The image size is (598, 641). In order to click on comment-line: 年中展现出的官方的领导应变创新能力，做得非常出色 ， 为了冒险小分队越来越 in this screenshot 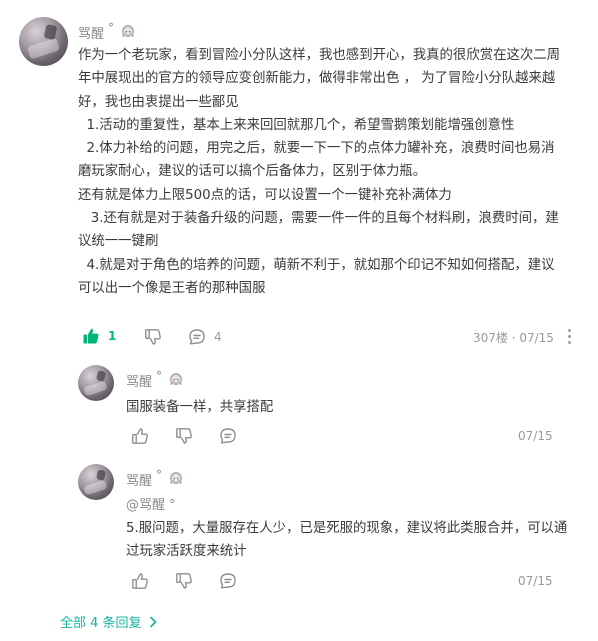, I will do `click(317, 79)`.